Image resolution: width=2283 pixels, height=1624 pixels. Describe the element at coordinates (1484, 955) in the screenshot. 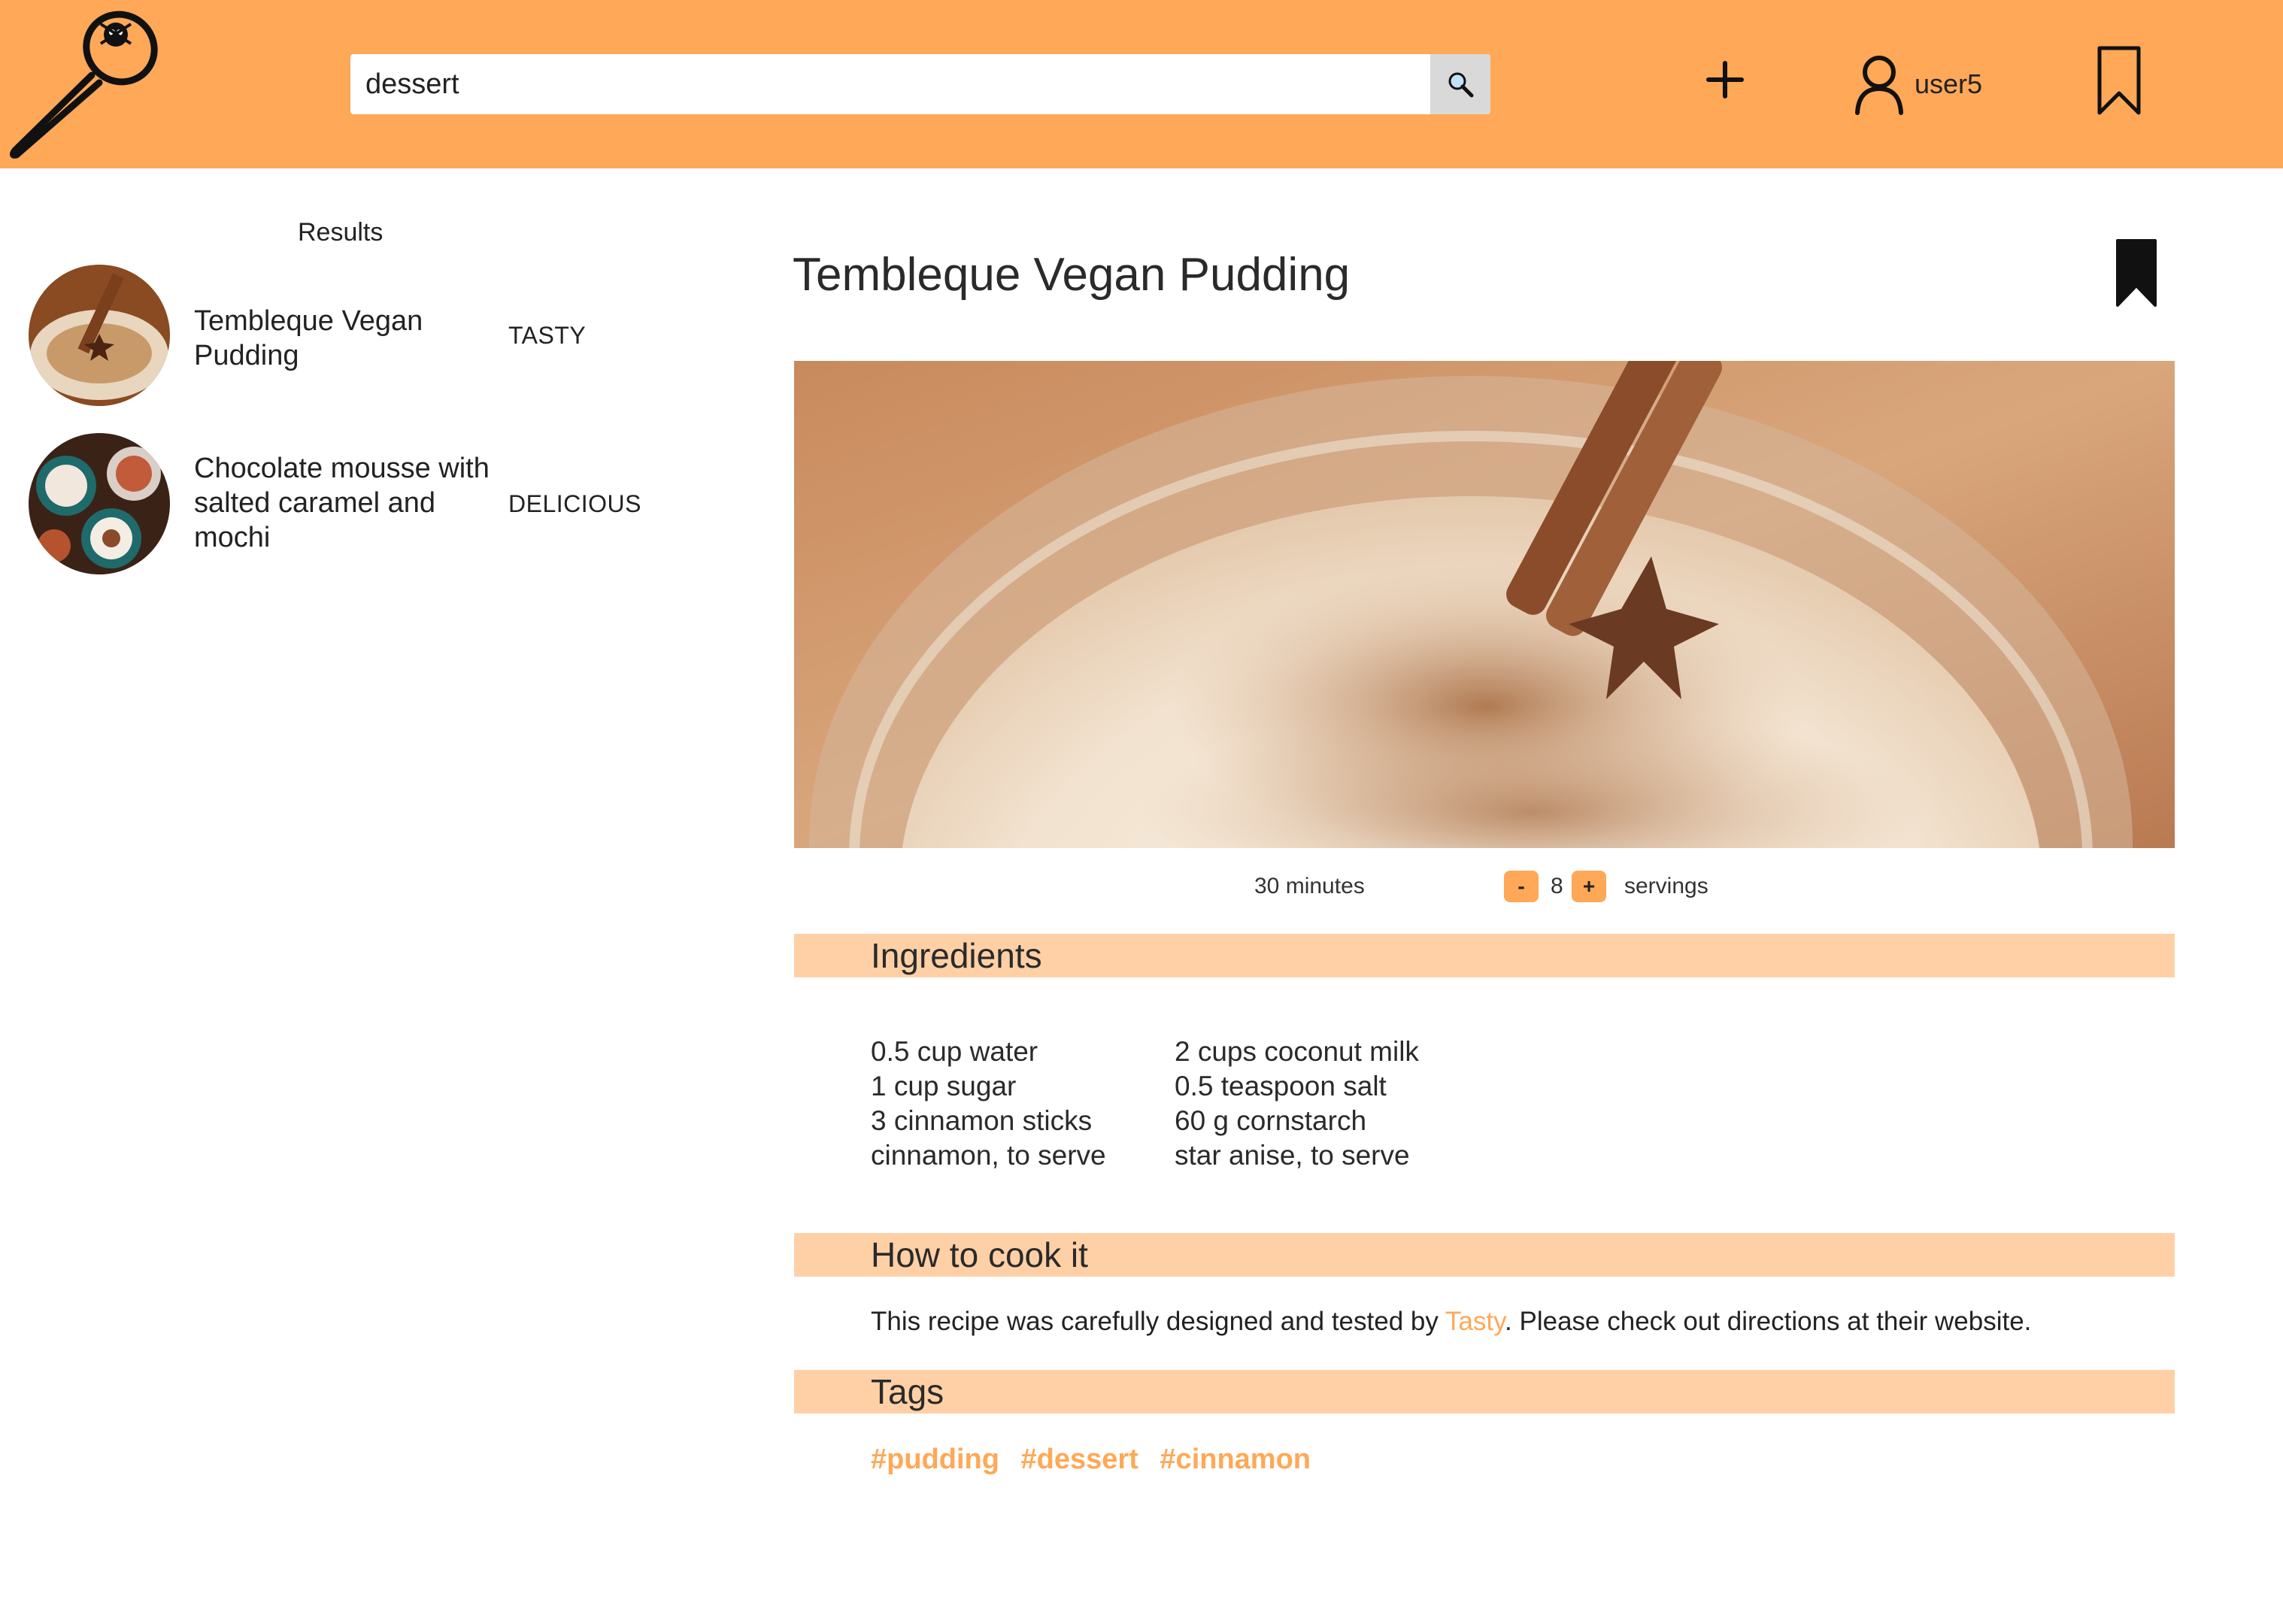

I see `ingredients-section-header: Ingredients` at that location.